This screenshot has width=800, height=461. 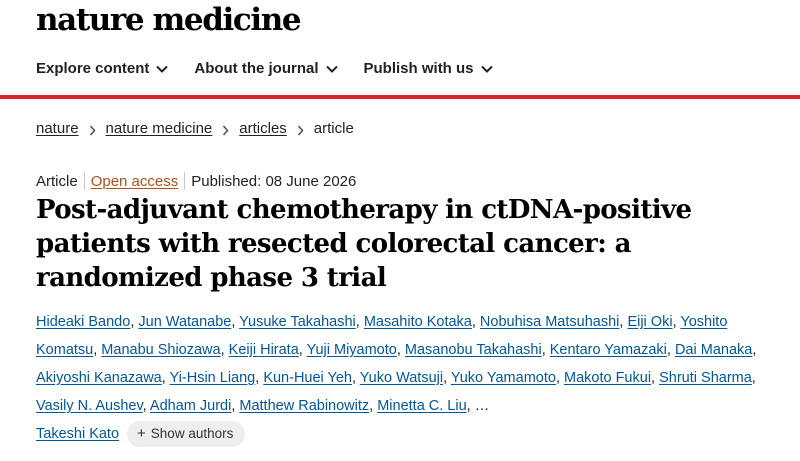 I want to click on breadcrumb-nature: nature, so click(x=57, y=128).